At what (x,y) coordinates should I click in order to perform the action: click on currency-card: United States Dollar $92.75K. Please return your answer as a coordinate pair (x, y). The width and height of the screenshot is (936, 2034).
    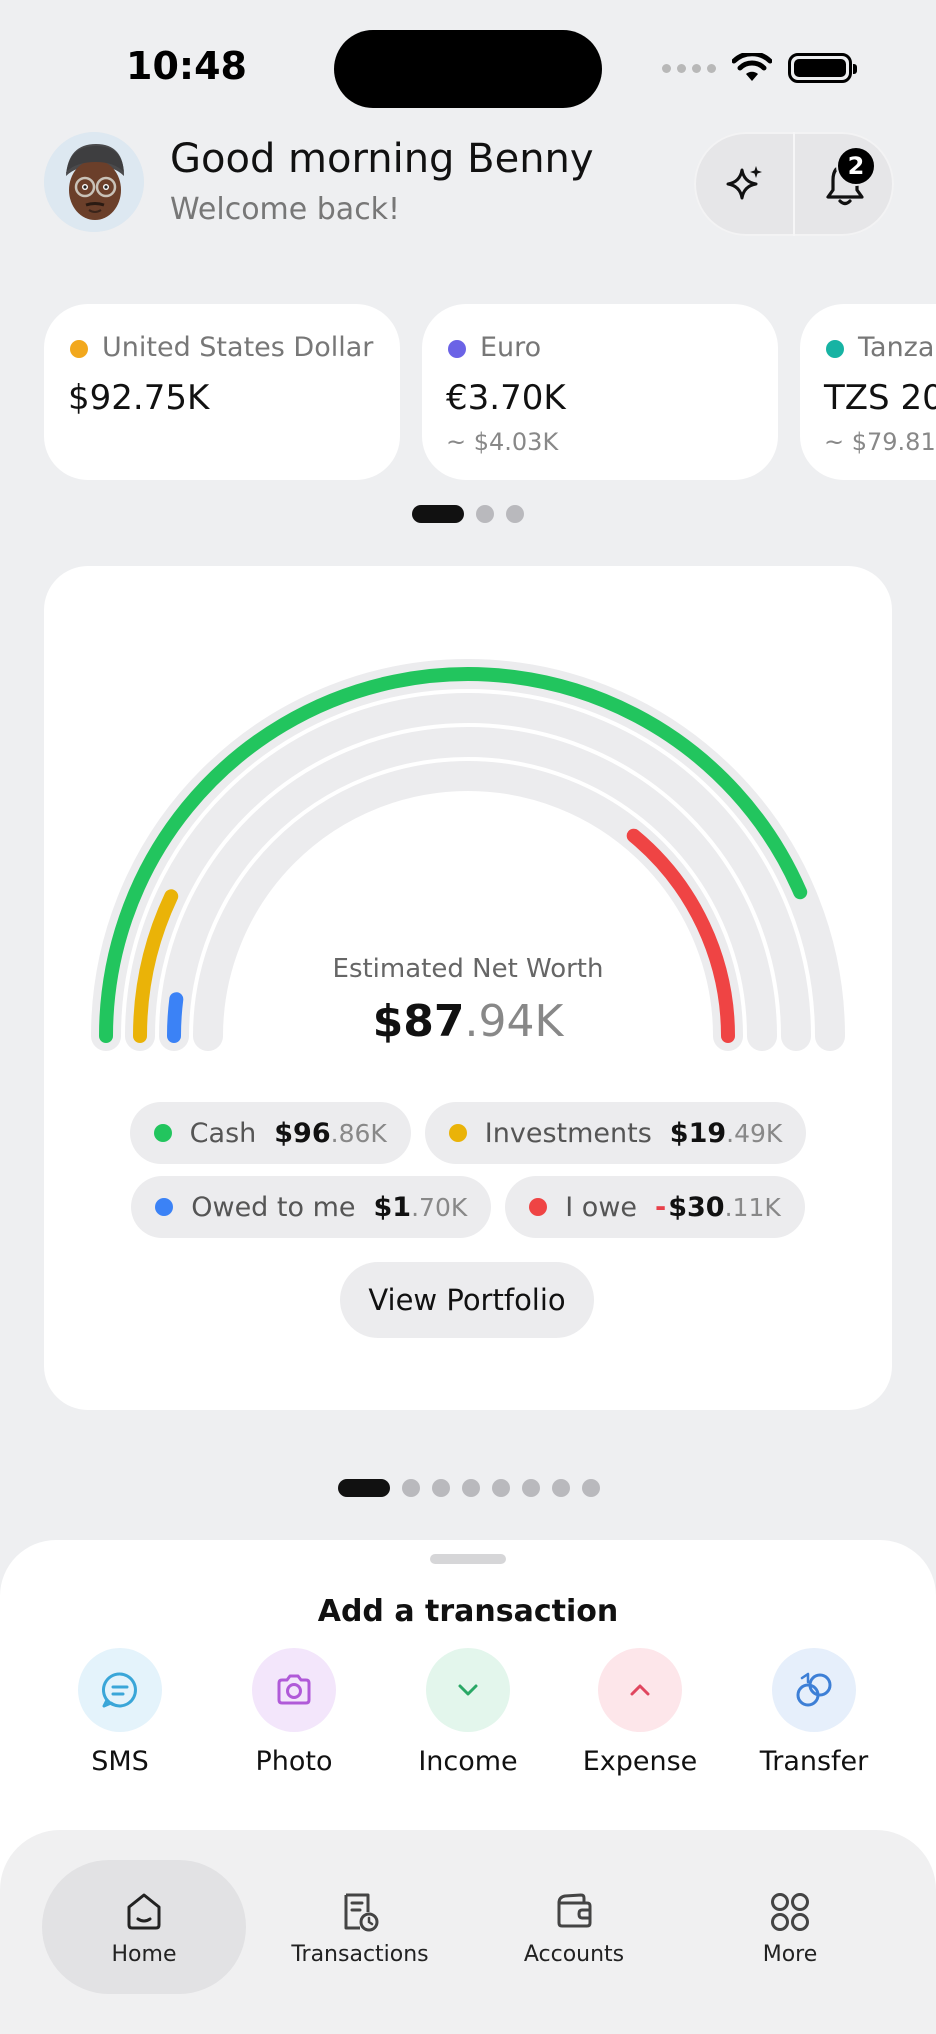
    Looking at the image, I should click on (222, 392).